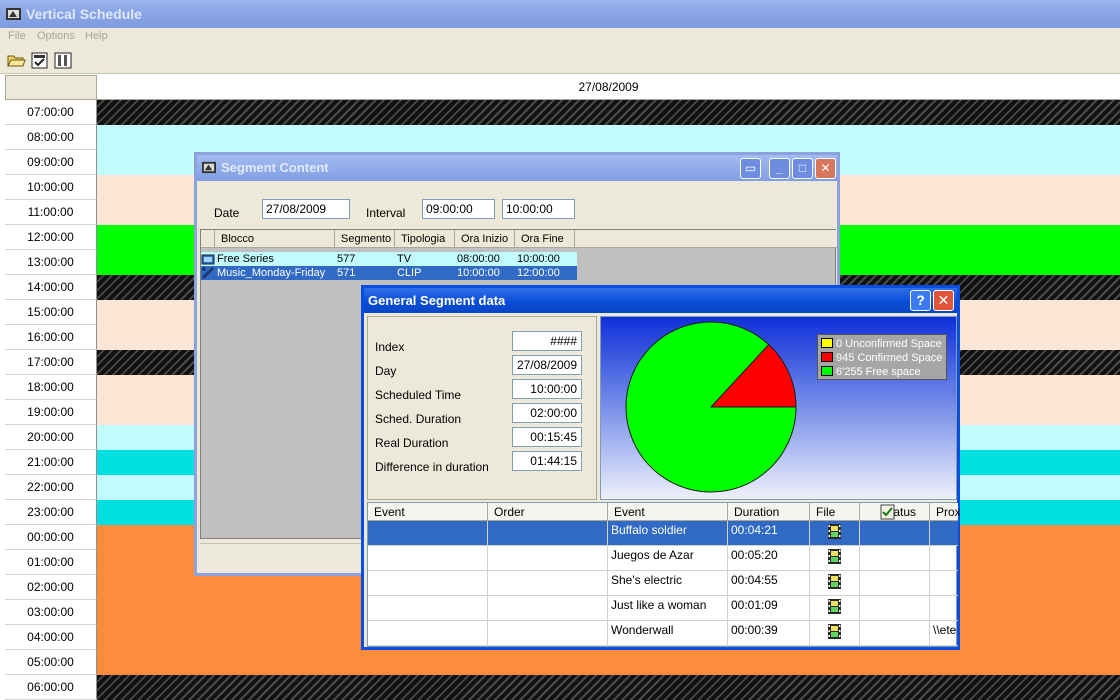  Describe the element at coordinates (306, 209) in the screenshot. I see `date-field: 27/08/2009` at that location.